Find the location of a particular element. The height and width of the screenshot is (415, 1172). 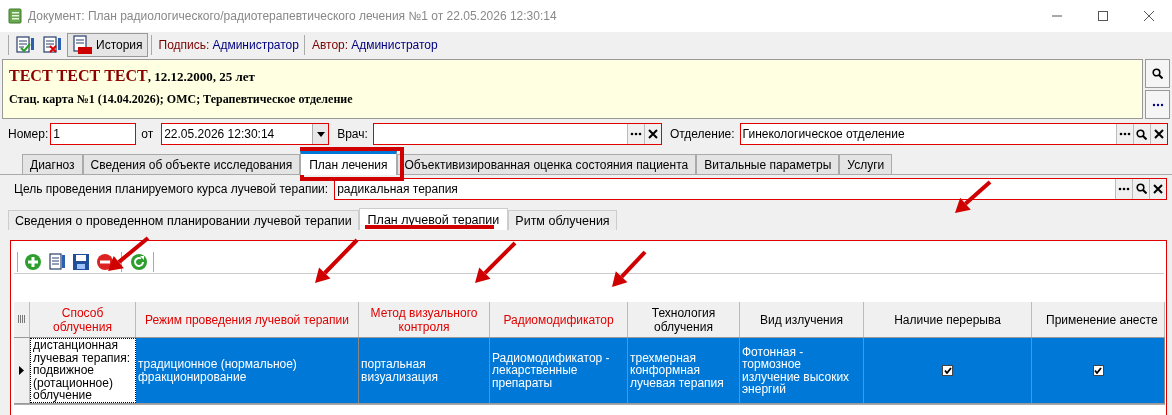

signature-label: Подпись: is located at coordinates (184, 45).